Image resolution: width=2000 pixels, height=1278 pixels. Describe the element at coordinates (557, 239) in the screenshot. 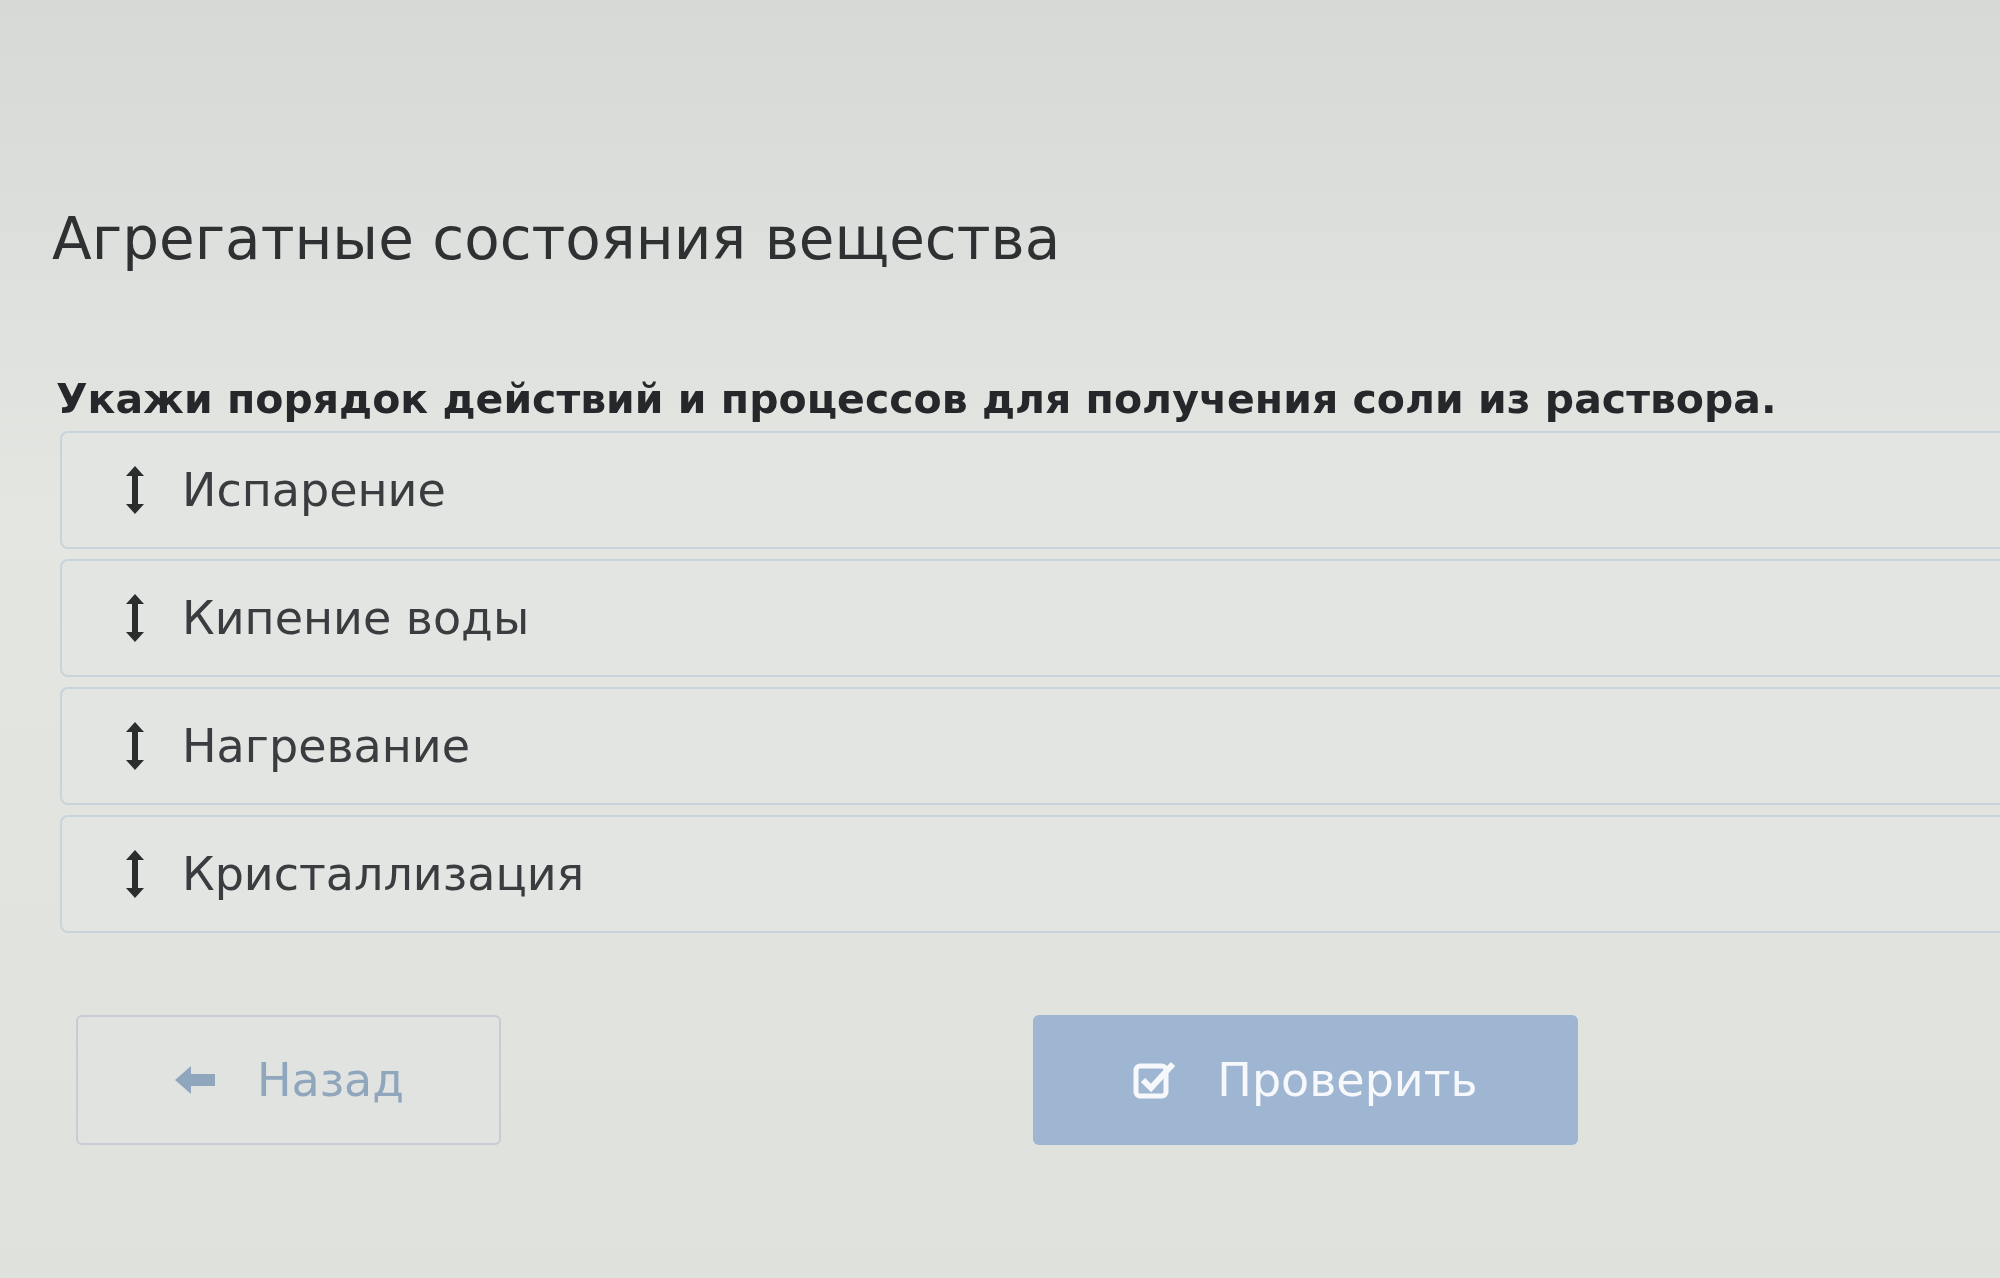

I see `page-title: Агрегатные состояния вещества` at that location.